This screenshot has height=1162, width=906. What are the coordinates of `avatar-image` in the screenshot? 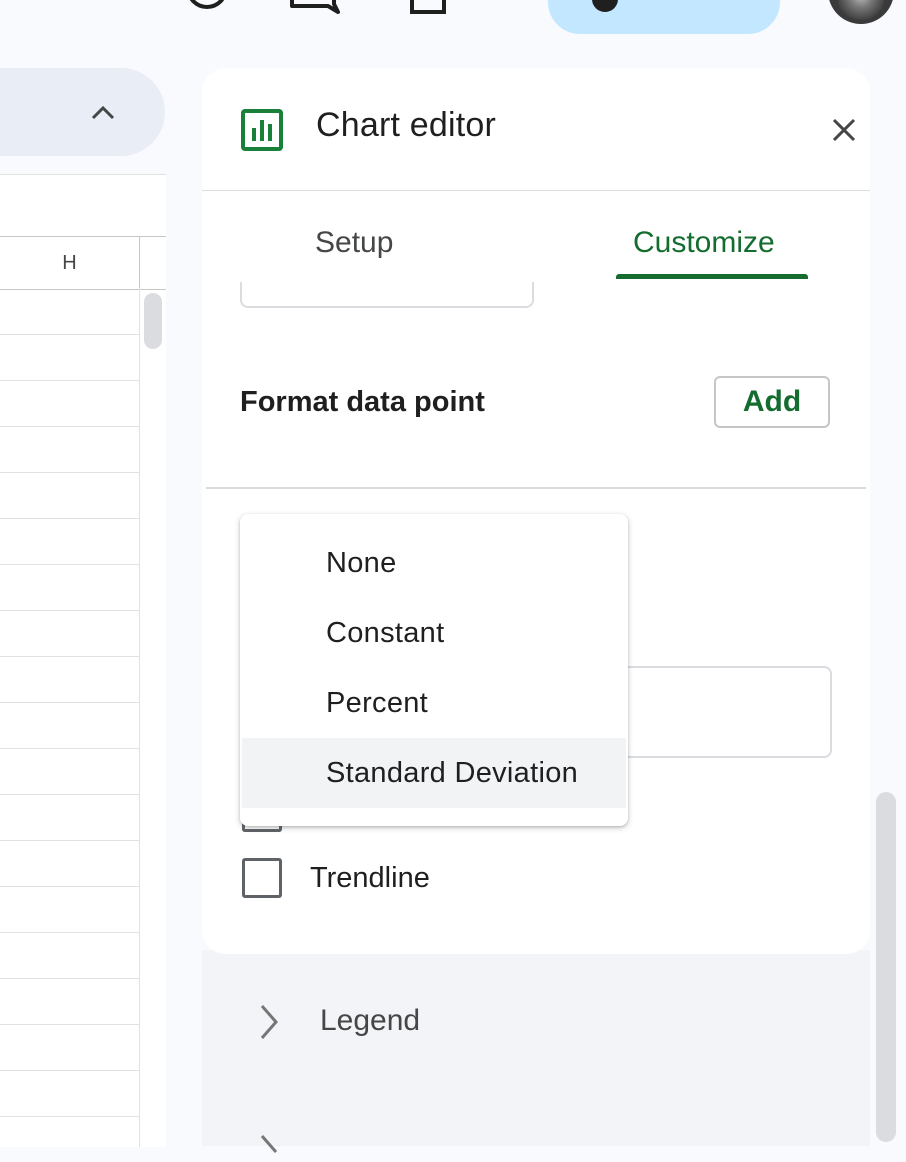 It's located at (861, 10).